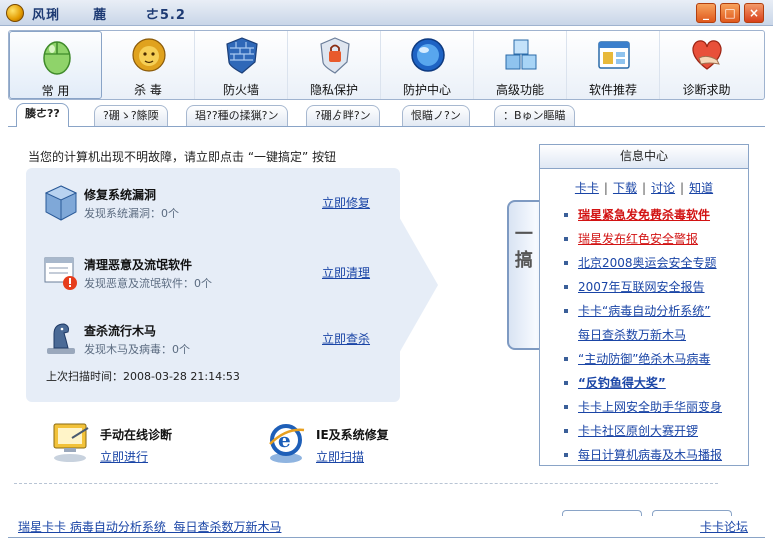  Describe the element at coordinates (724, 526) in the screenshot. I see `kaka-forum-link: 卡卡论坛` at that location.